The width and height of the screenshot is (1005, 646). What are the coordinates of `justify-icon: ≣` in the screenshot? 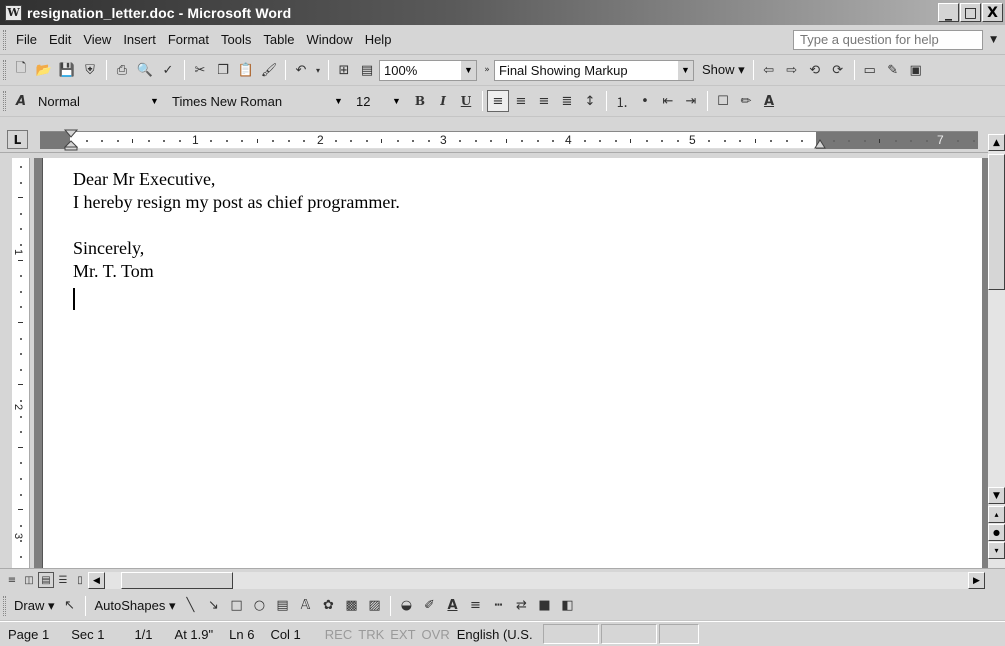 It's located at (567, 101).